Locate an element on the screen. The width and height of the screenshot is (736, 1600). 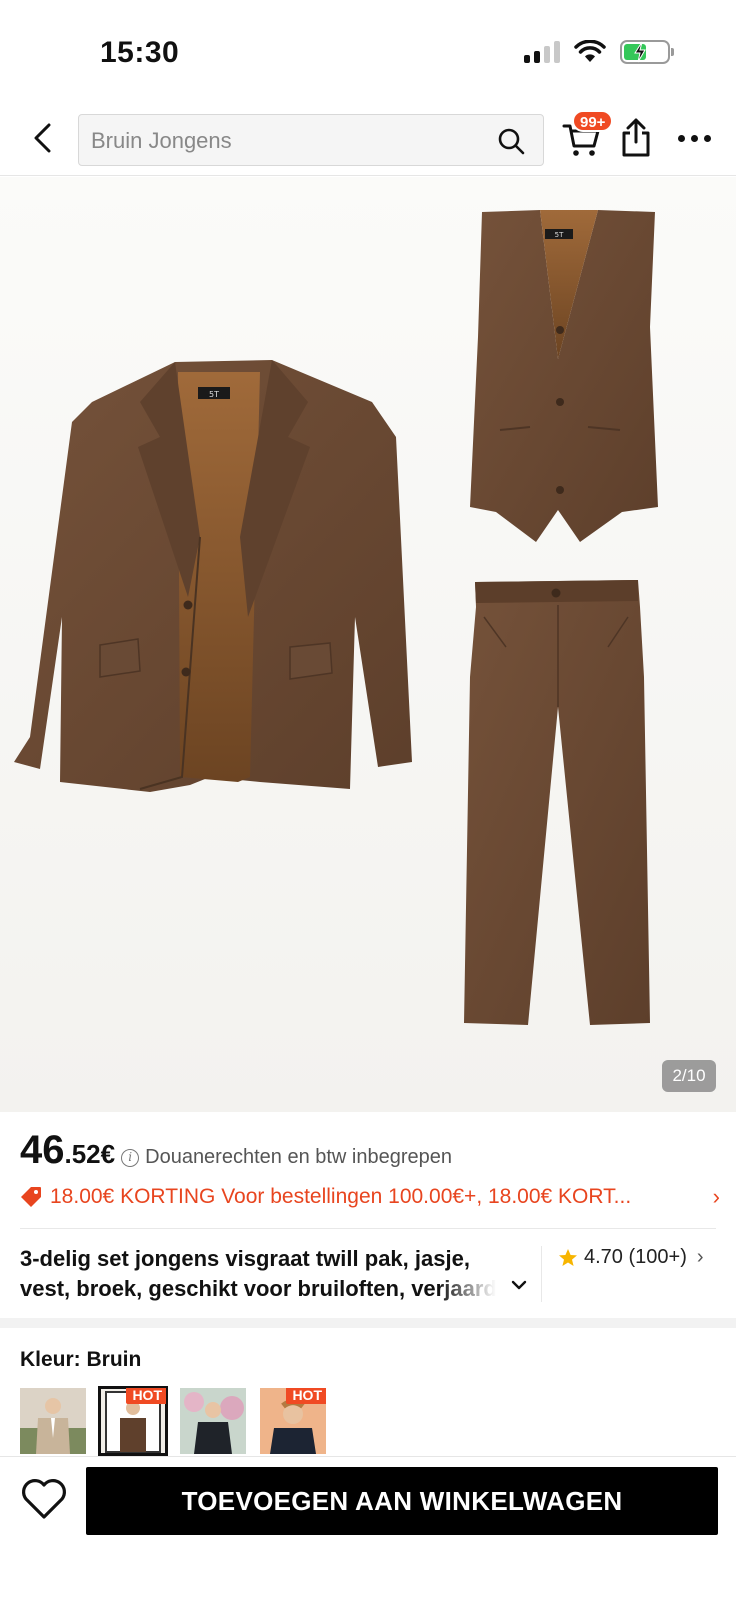
chevron-left-icon is located at coordinates (42, 138).